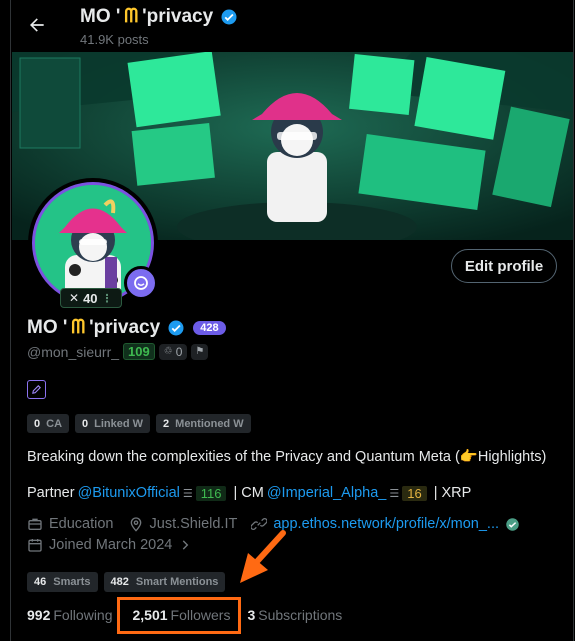 The height and width of the screenshot is (641, 575). I want to click on annotation-arrow, so click(263, 556).